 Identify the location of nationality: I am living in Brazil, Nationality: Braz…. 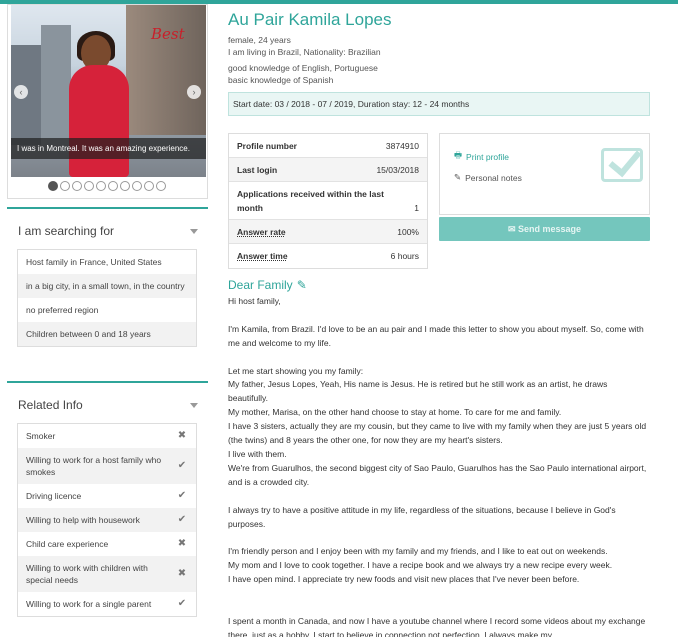
(304, 52).